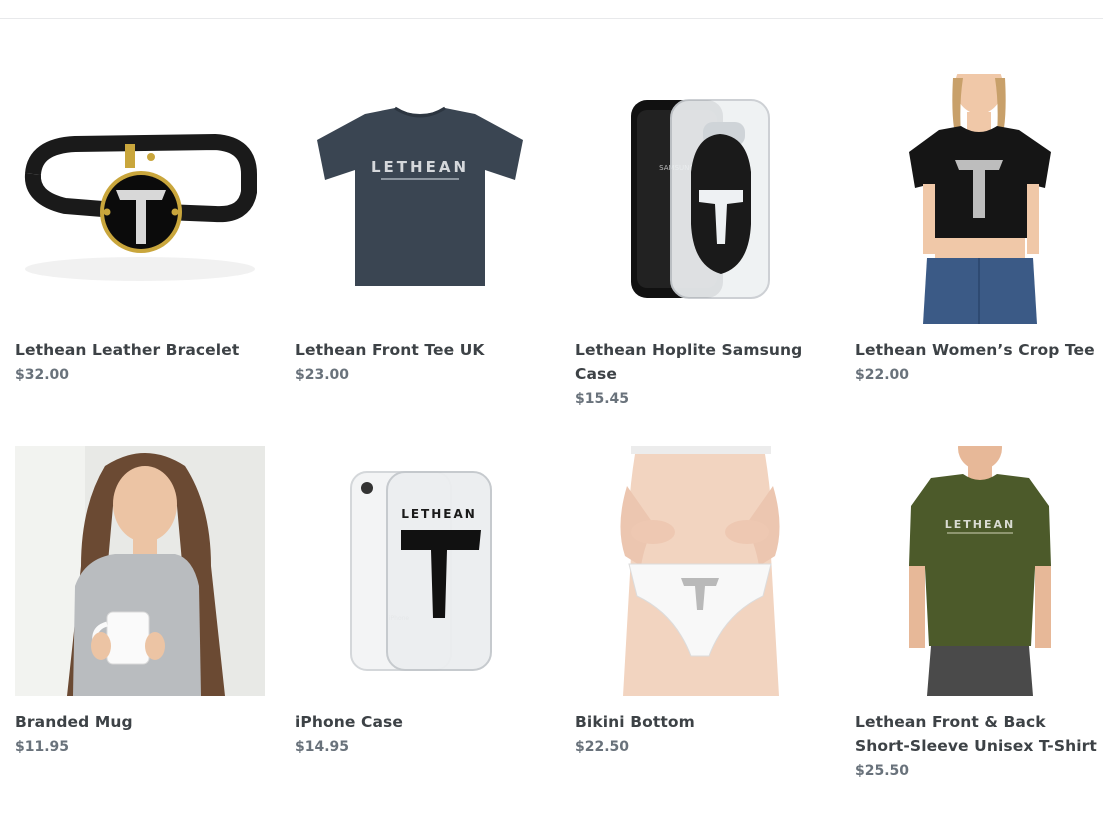 The image size is (1103, 821). What do you see at coordinates (140, 571) in the screenshot?
I see `mug-image` at bounding box center [140, 571].